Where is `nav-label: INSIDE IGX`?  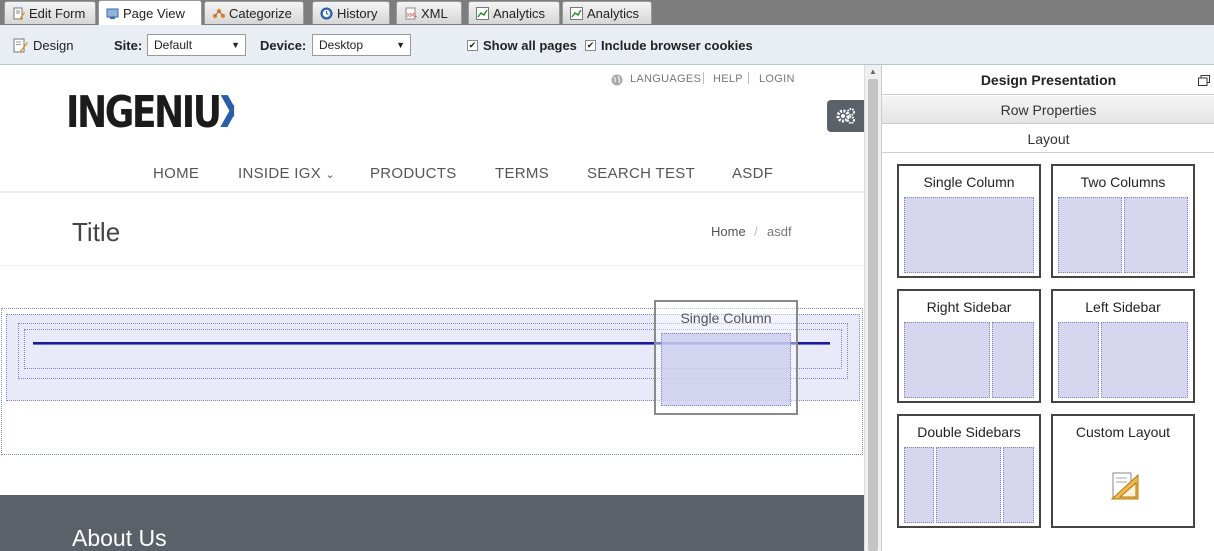
nav-label: INSIDE IGX is located at coordinates (280, 173).